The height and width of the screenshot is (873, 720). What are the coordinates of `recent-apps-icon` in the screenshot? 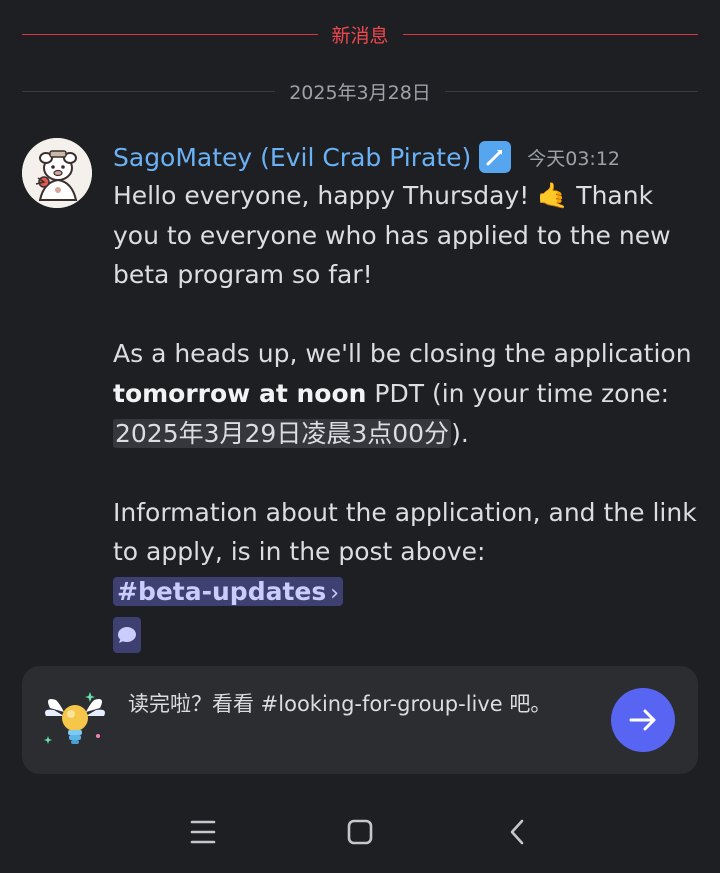 It's located at (203, 832).